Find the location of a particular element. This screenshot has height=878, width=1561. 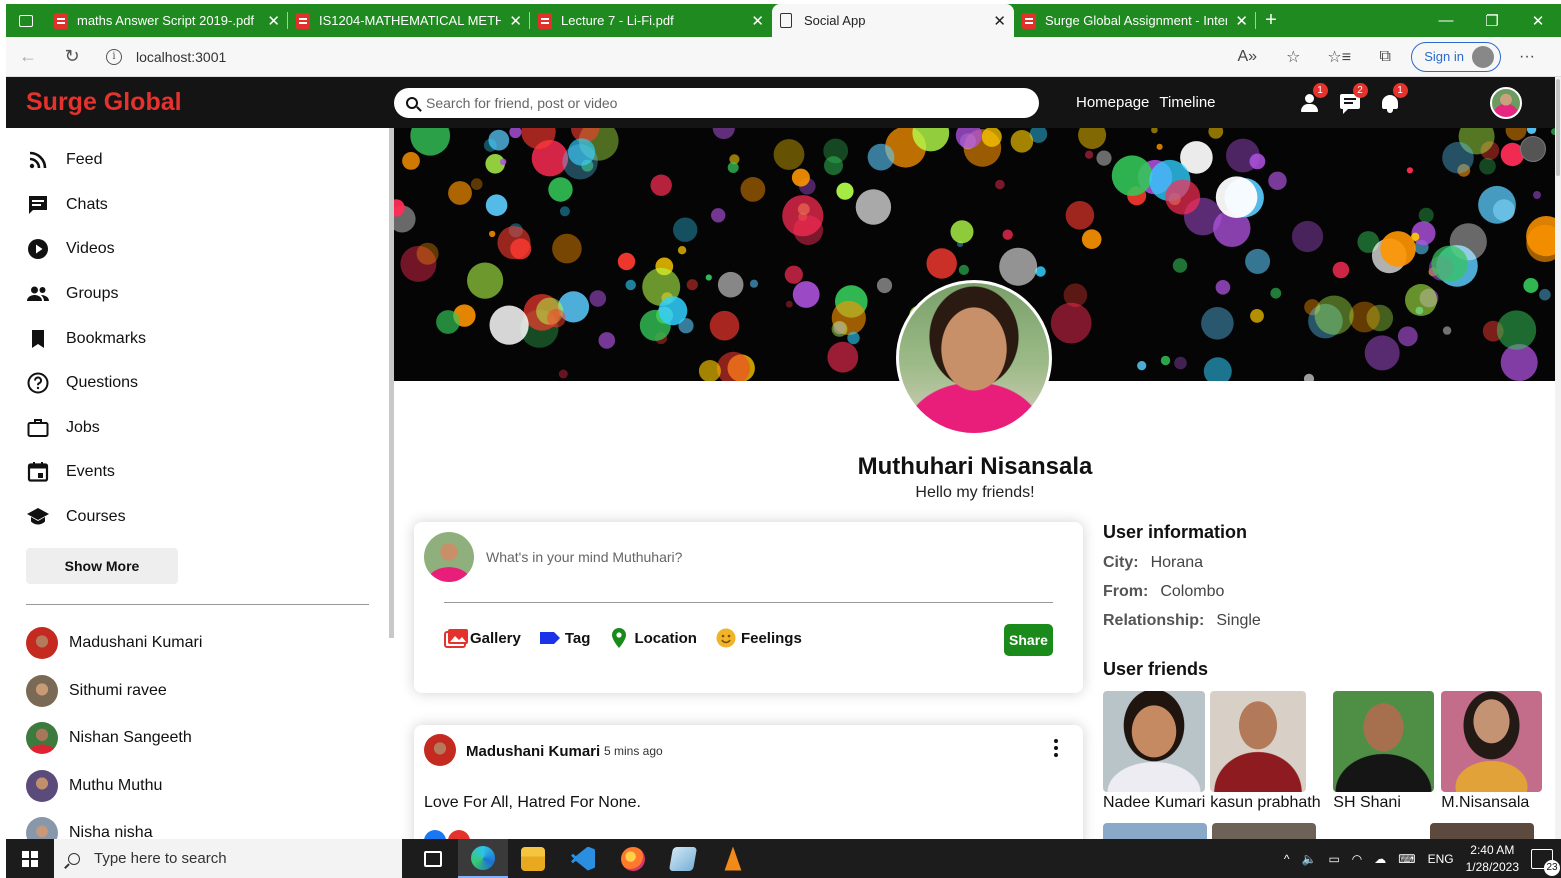

feelings-option: Feelings is located at coordinates (758, 638).